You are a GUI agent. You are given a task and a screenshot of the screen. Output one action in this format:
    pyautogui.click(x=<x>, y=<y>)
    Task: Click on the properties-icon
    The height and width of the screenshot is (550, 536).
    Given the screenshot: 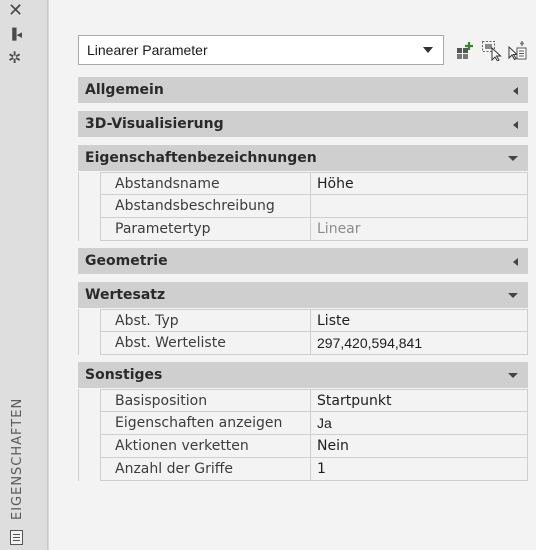 What is the action you would take?
    pyautogui.click(x=16, y=537)
    